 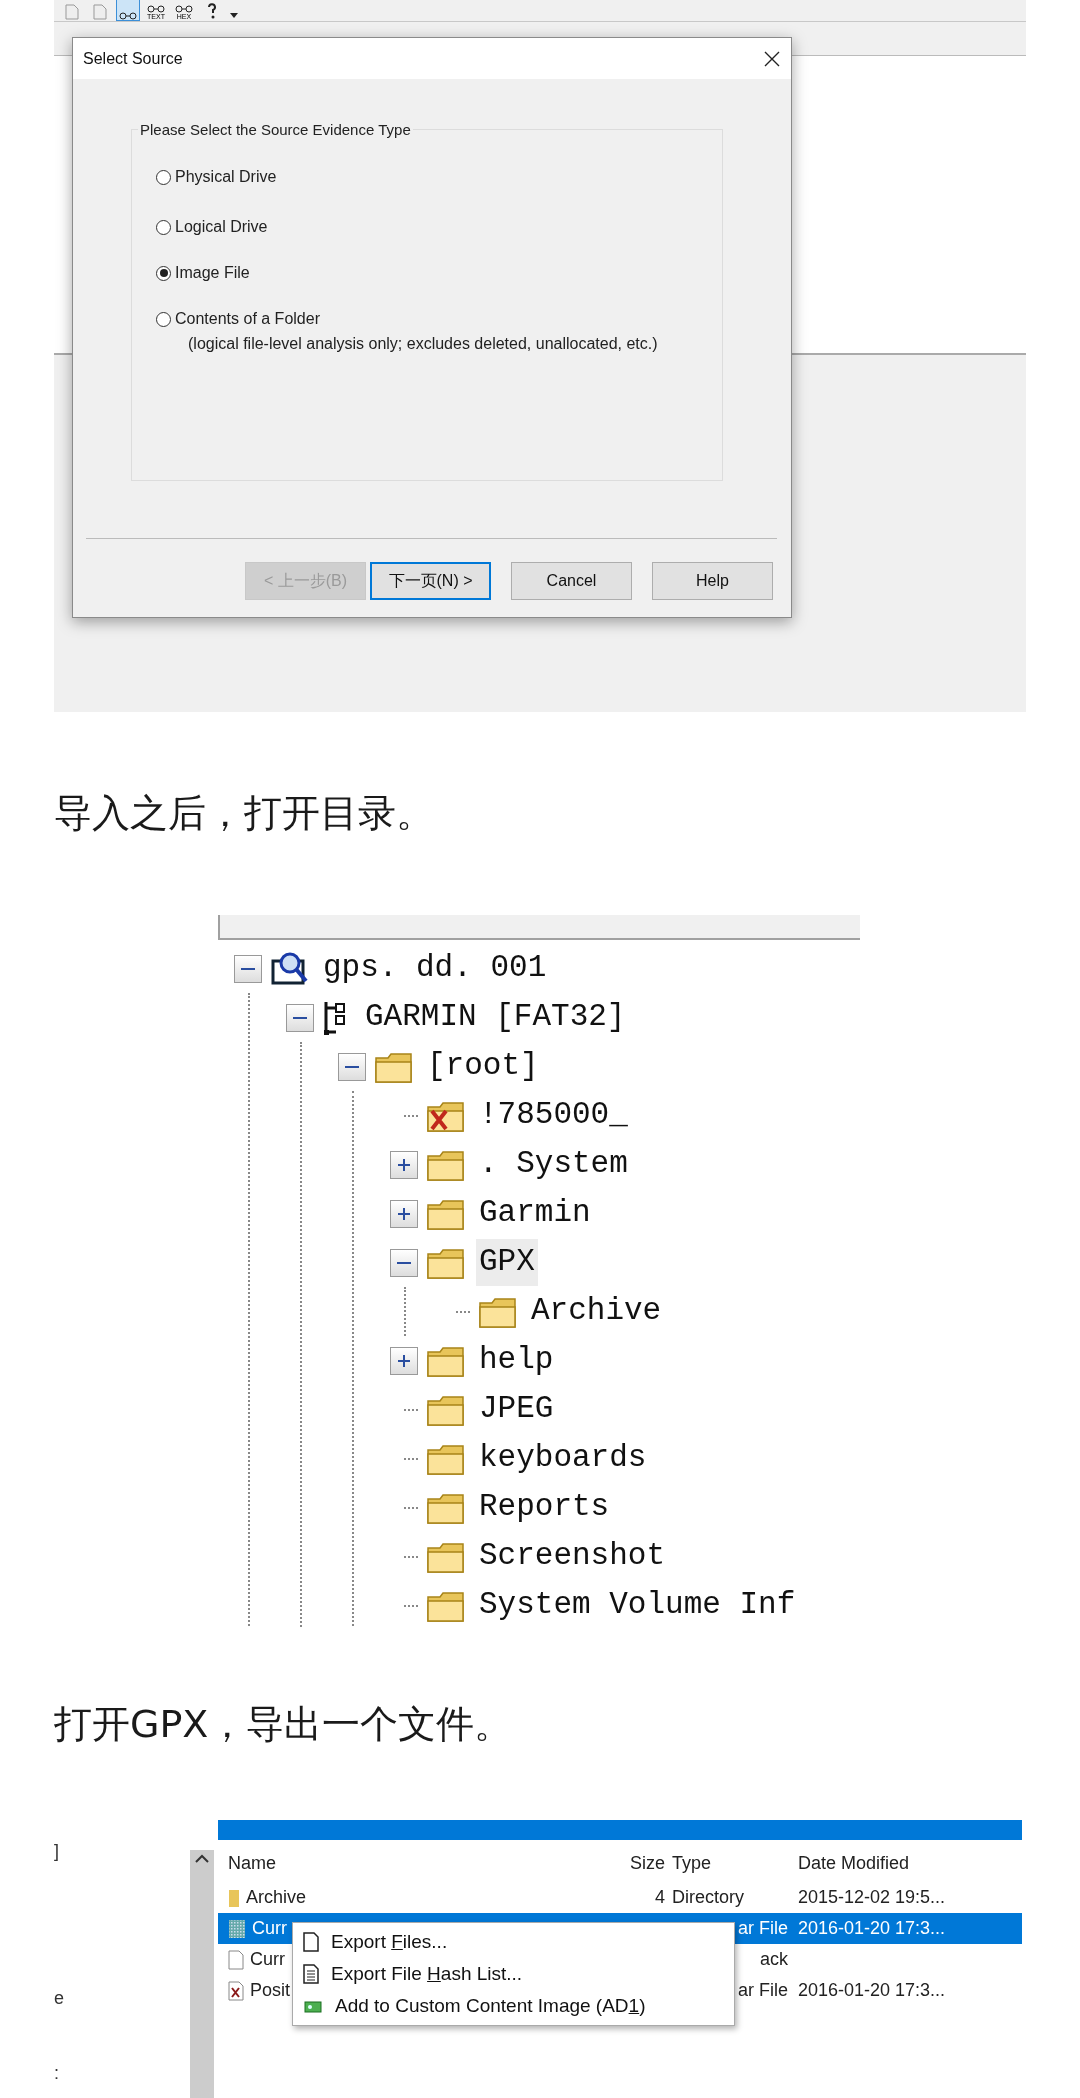 What do you see at coordinates (774, 1959) in the screenshot?
I see `table-cell: ack` at bounding box center [774, 1959].